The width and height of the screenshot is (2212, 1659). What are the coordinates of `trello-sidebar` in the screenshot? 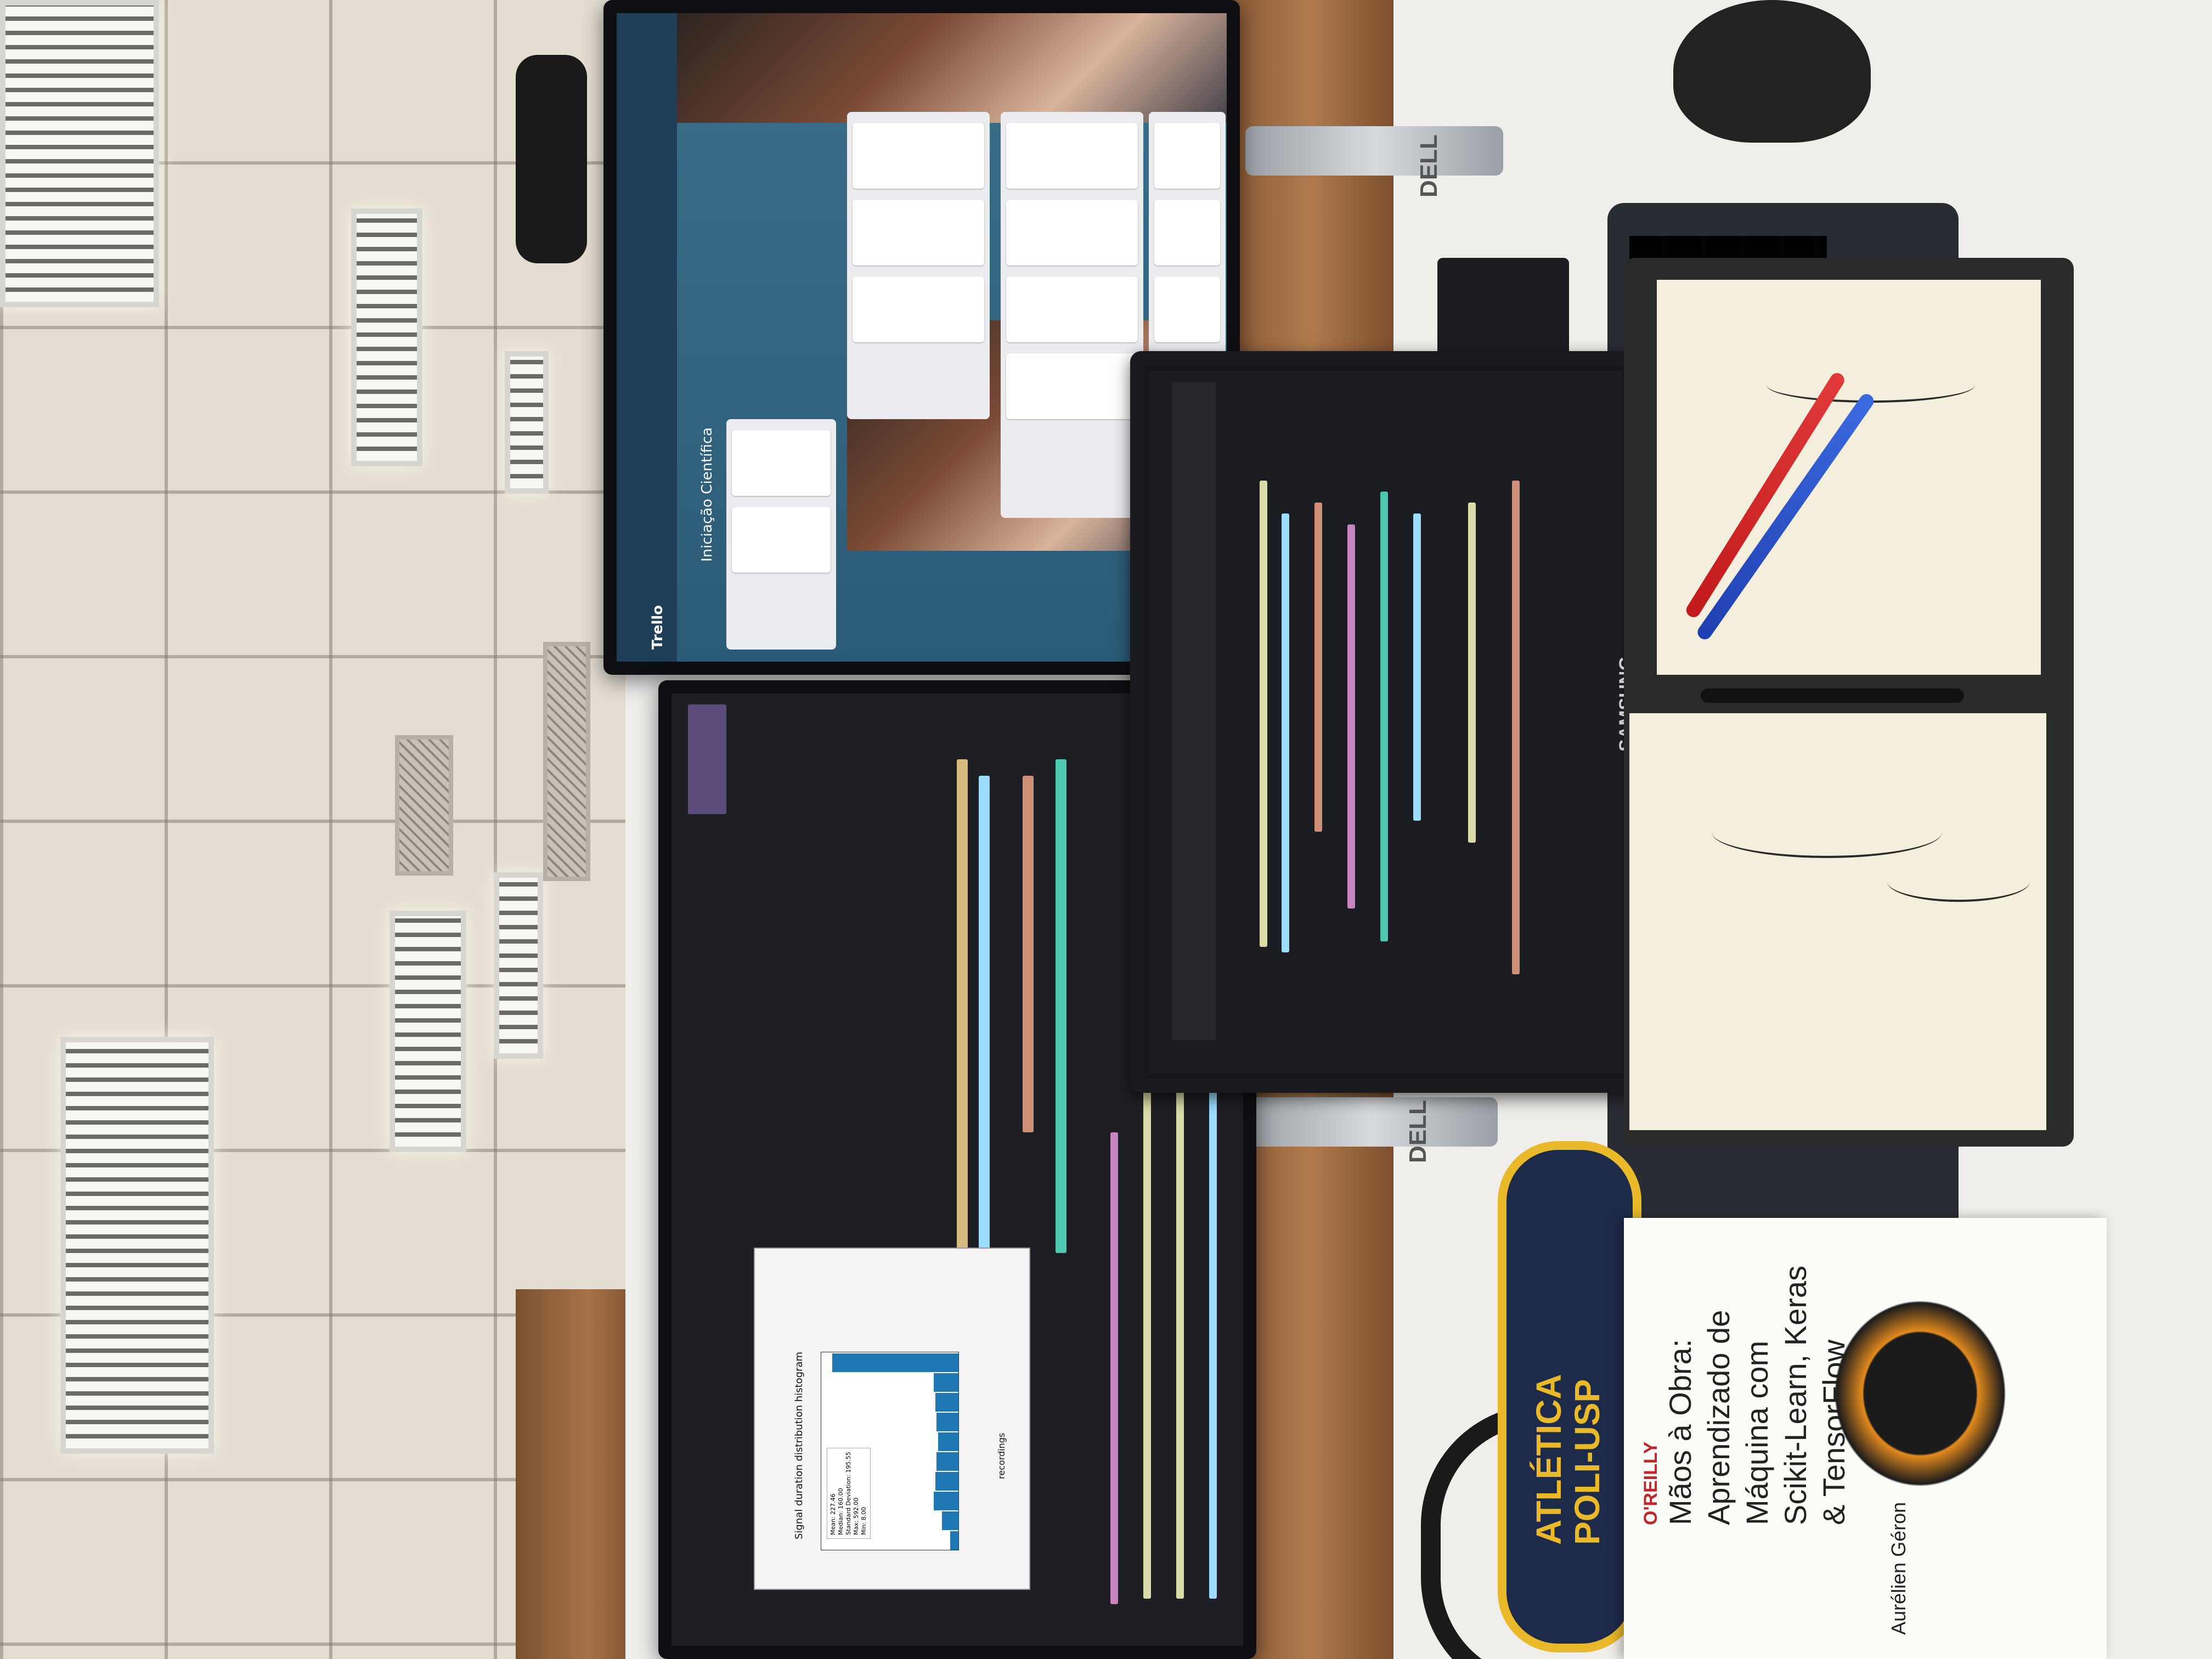 It's located at (647, 337).